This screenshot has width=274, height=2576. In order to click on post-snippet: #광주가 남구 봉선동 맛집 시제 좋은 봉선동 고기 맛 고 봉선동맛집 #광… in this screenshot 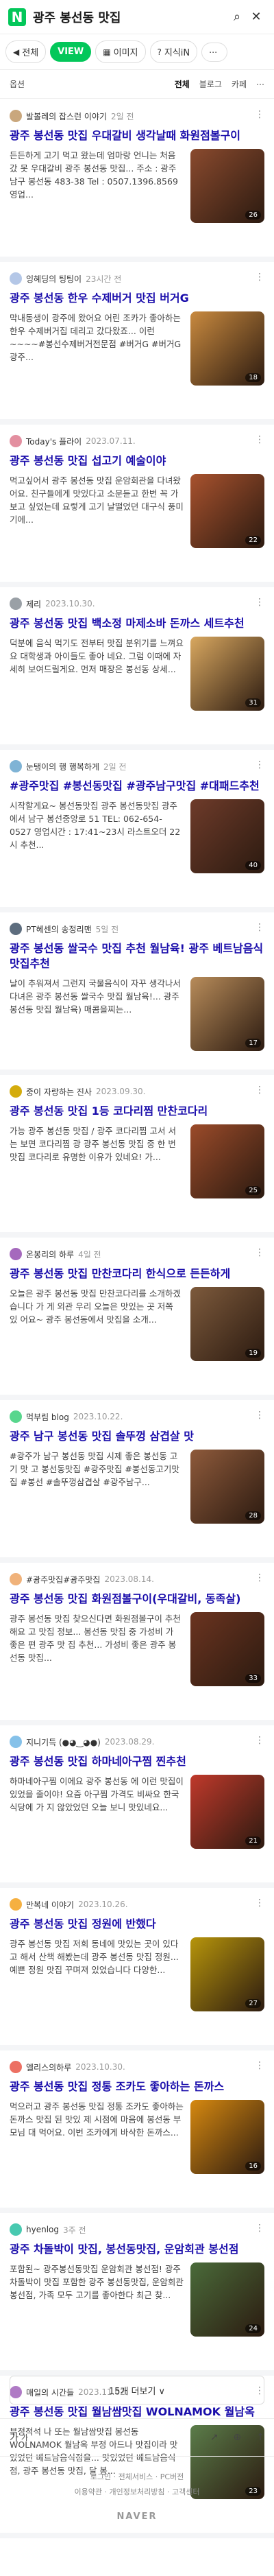, I will do `click(97, 1482)`.